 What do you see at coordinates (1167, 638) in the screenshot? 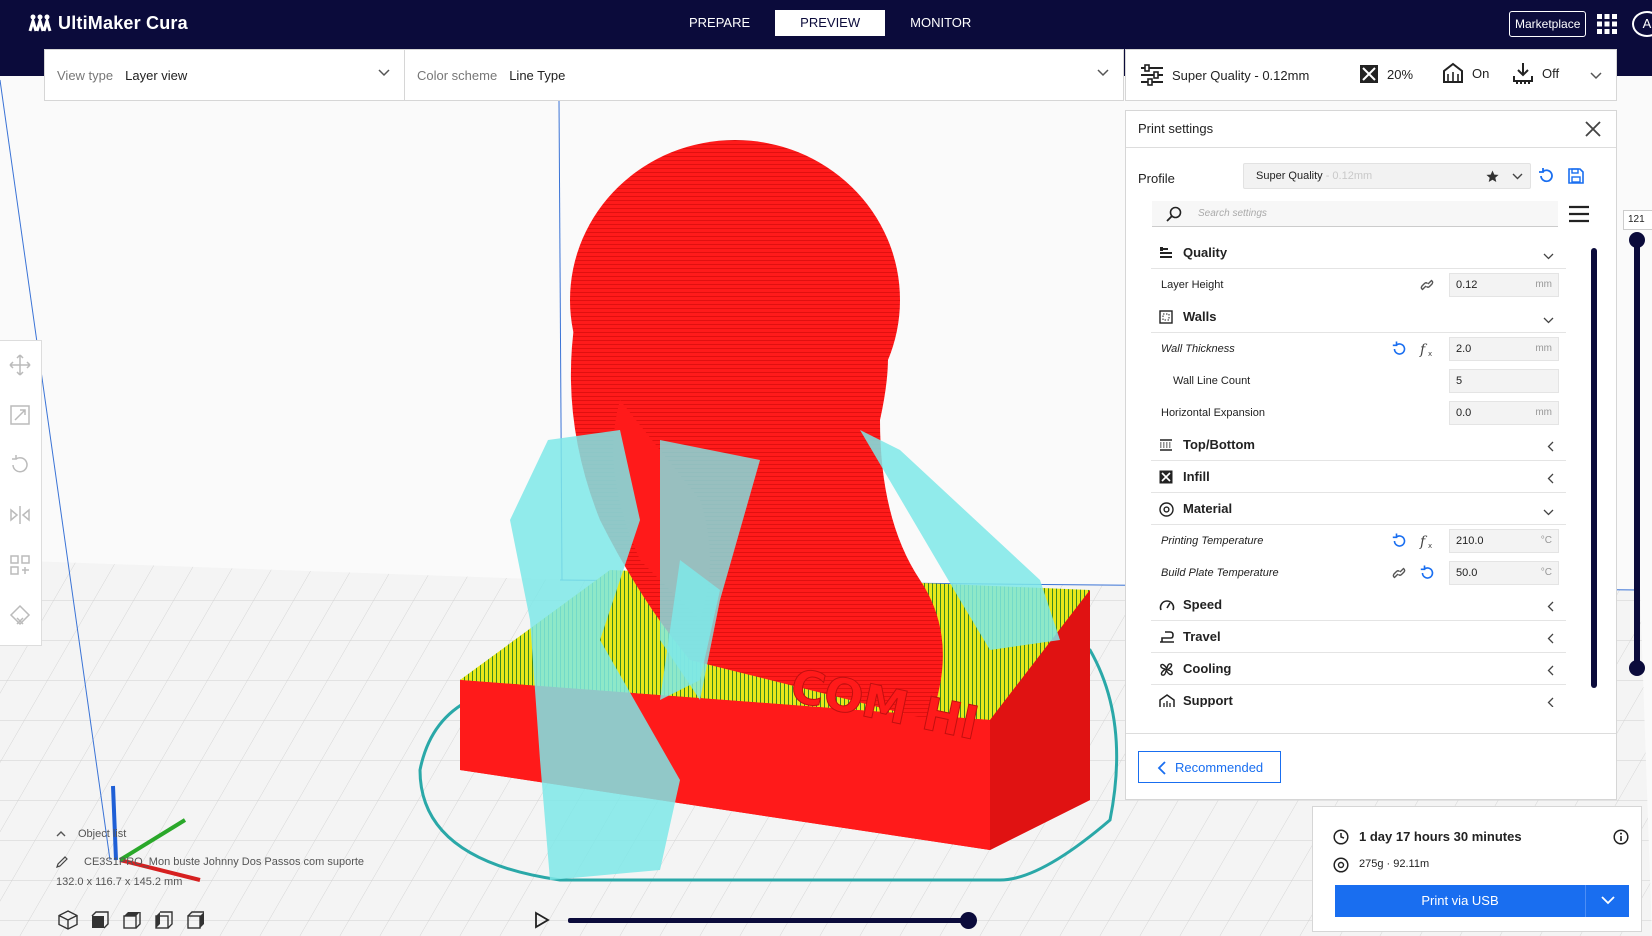
I see `travel-icon` at bounding box center [1167, 638].